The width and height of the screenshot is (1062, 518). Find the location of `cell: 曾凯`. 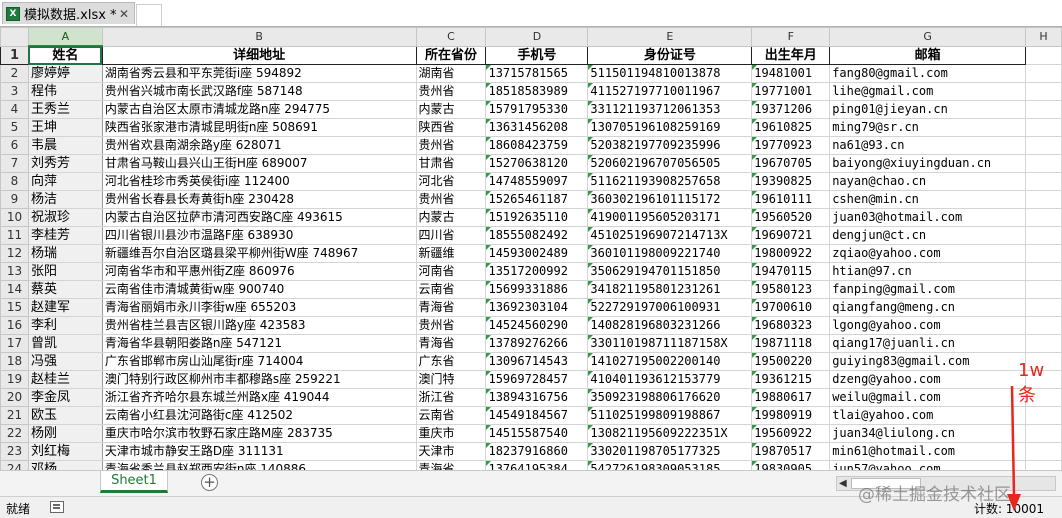

cell: 曾凯 is located at coordinates (65, 343).